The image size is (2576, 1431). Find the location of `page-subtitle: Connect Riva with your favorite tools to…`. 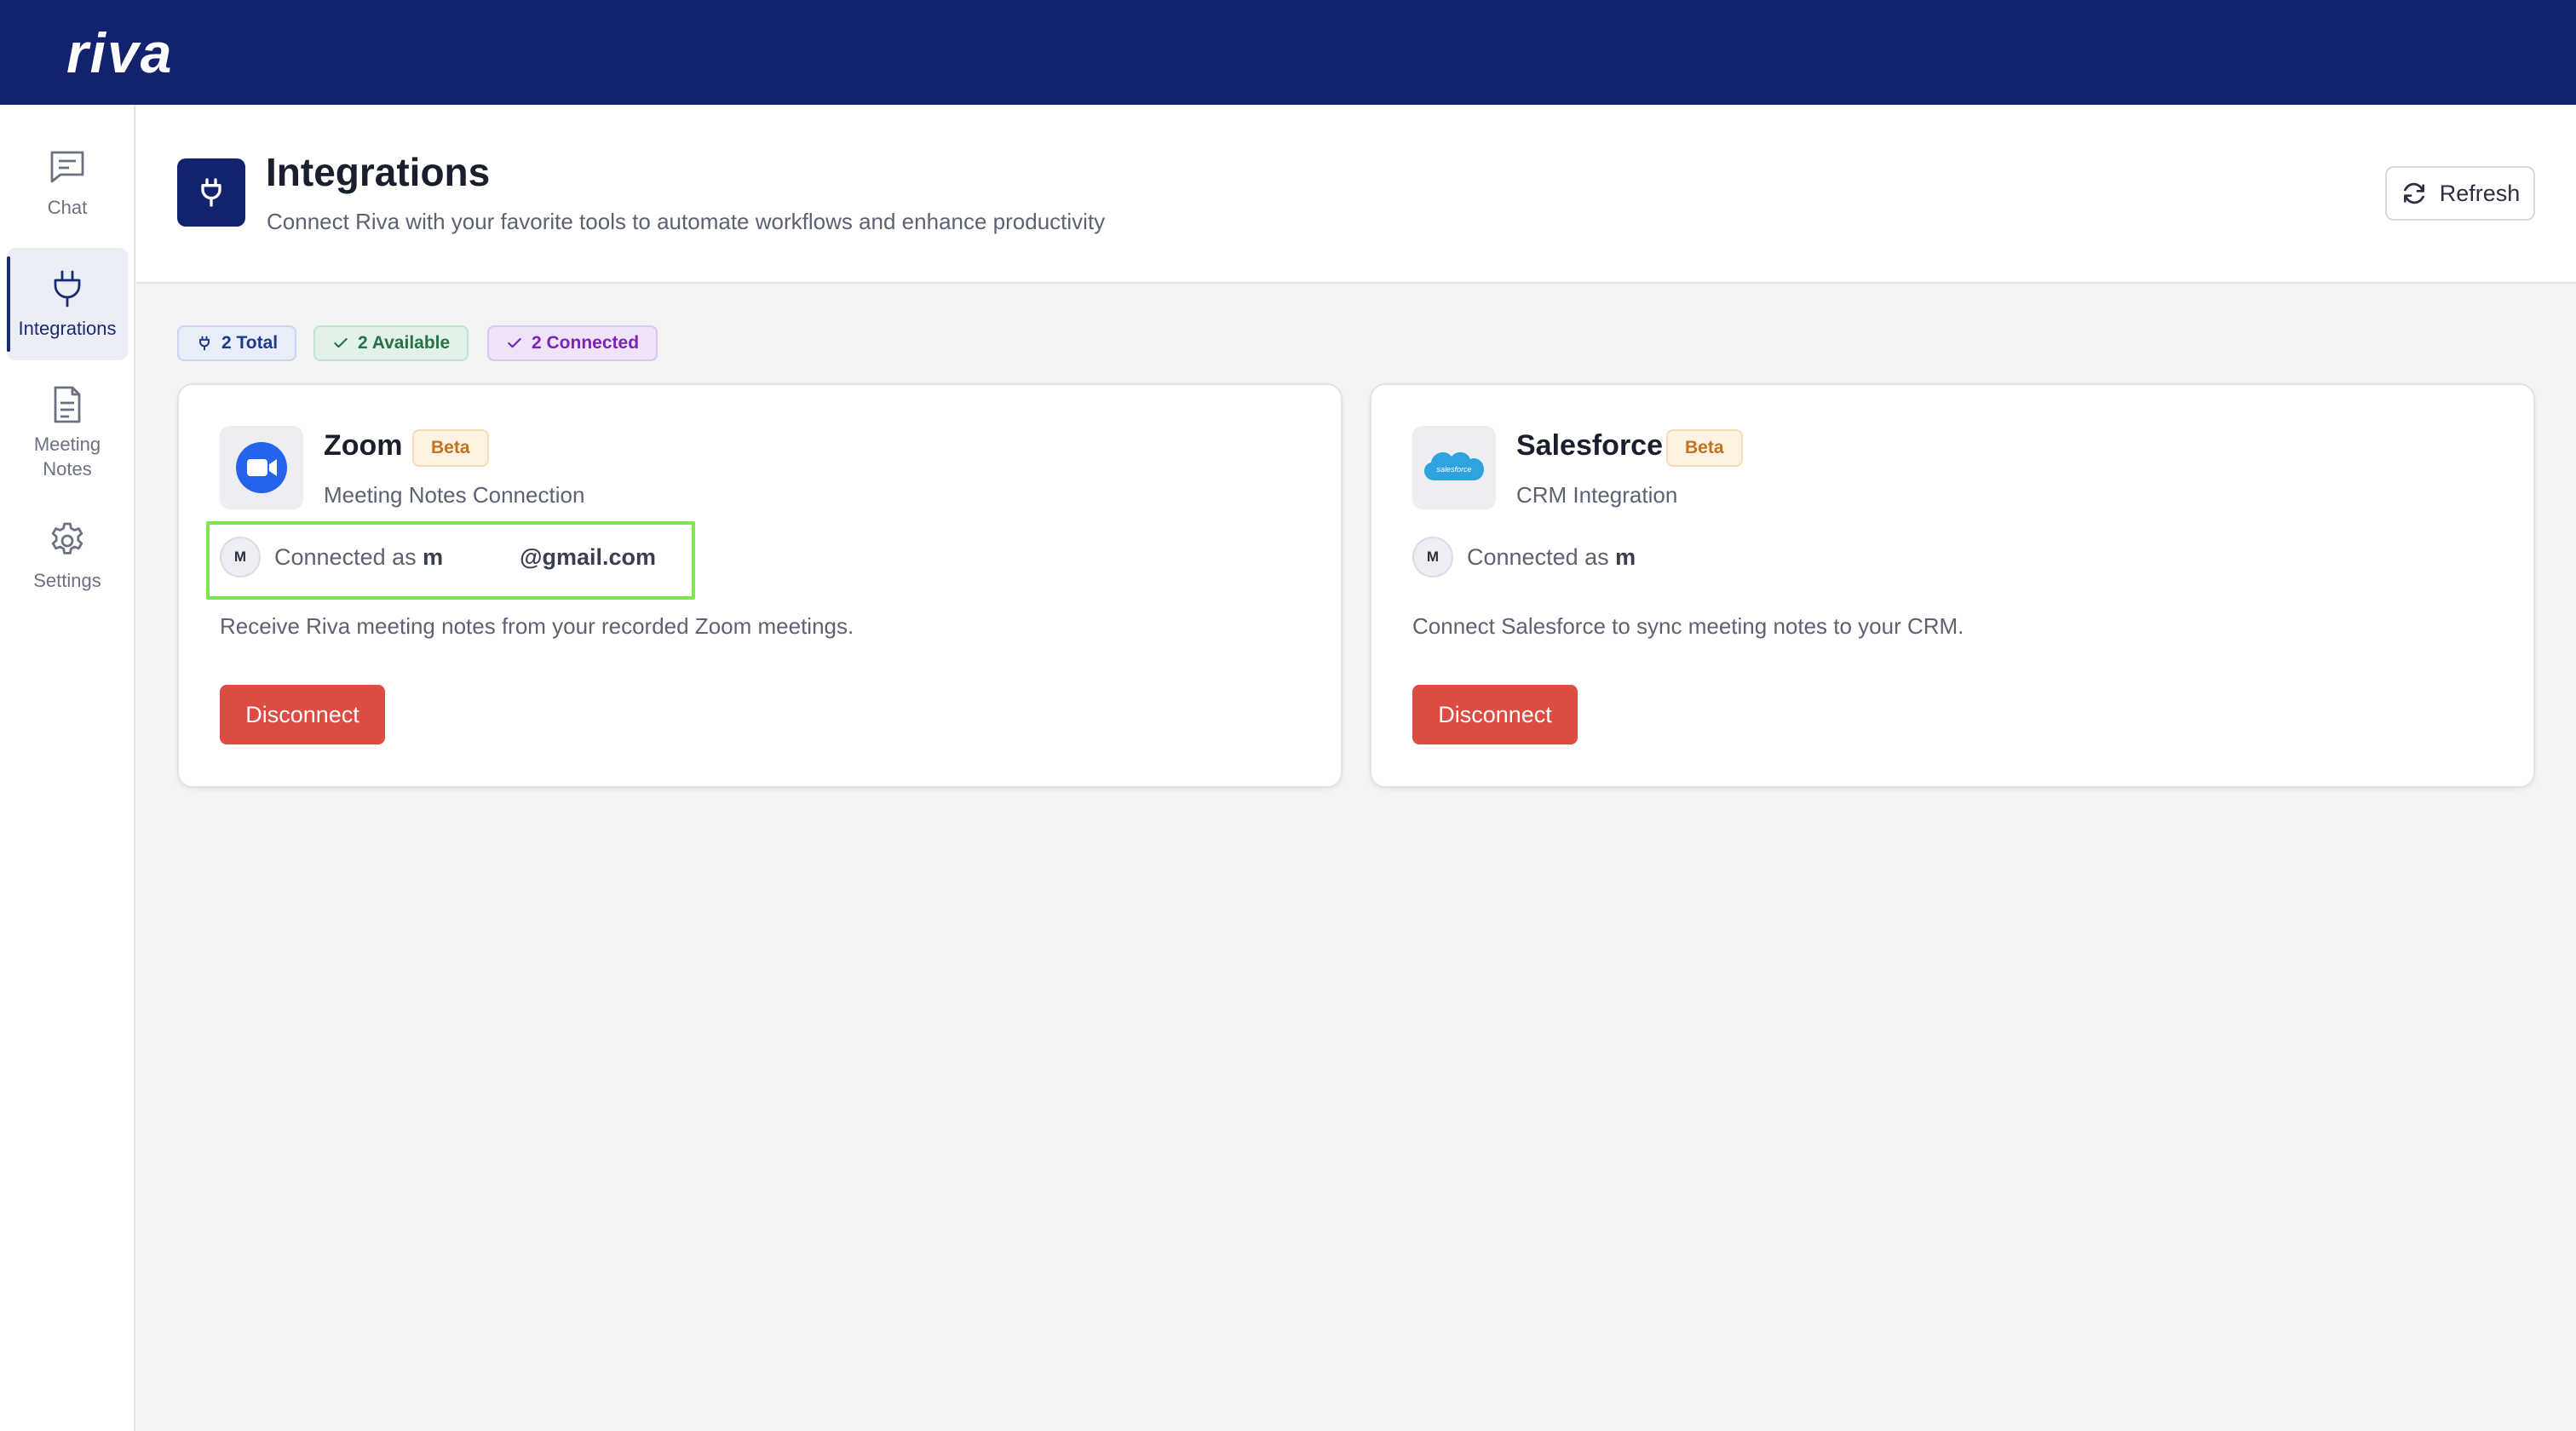

page-subtitle: Connect Riva with your favorite tools to… is located at coordinates (686, 222).